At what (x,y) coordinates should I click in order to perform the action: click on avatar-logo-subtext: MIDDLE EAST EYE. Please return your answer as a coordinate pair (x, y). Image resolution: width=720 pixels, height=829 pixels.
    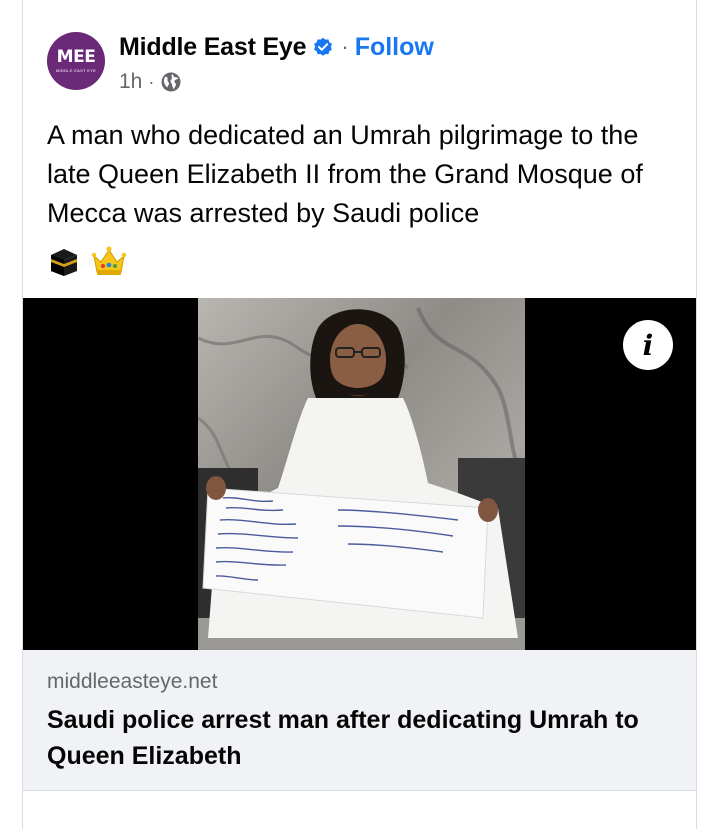
    Looking at the image, I should click on (76, 70).